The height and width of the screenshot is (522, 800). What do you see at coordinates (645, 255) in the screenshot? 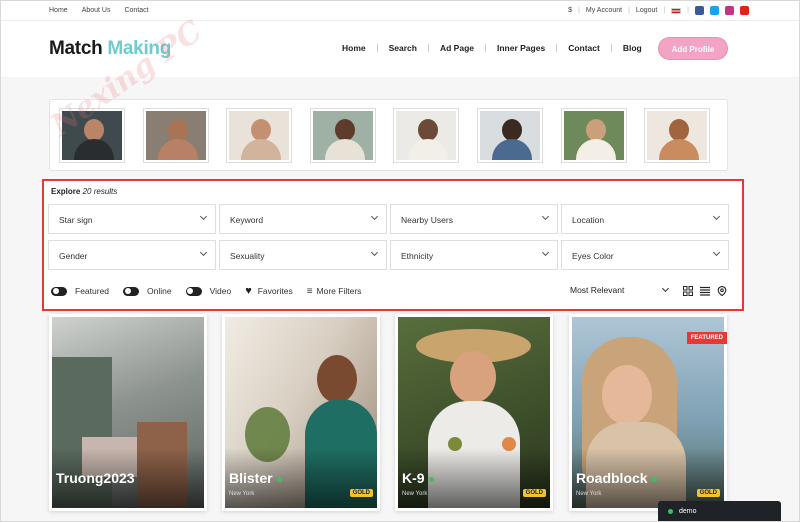
I see `eyes-color-select: Eyes Color` at bounding box center [645, 255].